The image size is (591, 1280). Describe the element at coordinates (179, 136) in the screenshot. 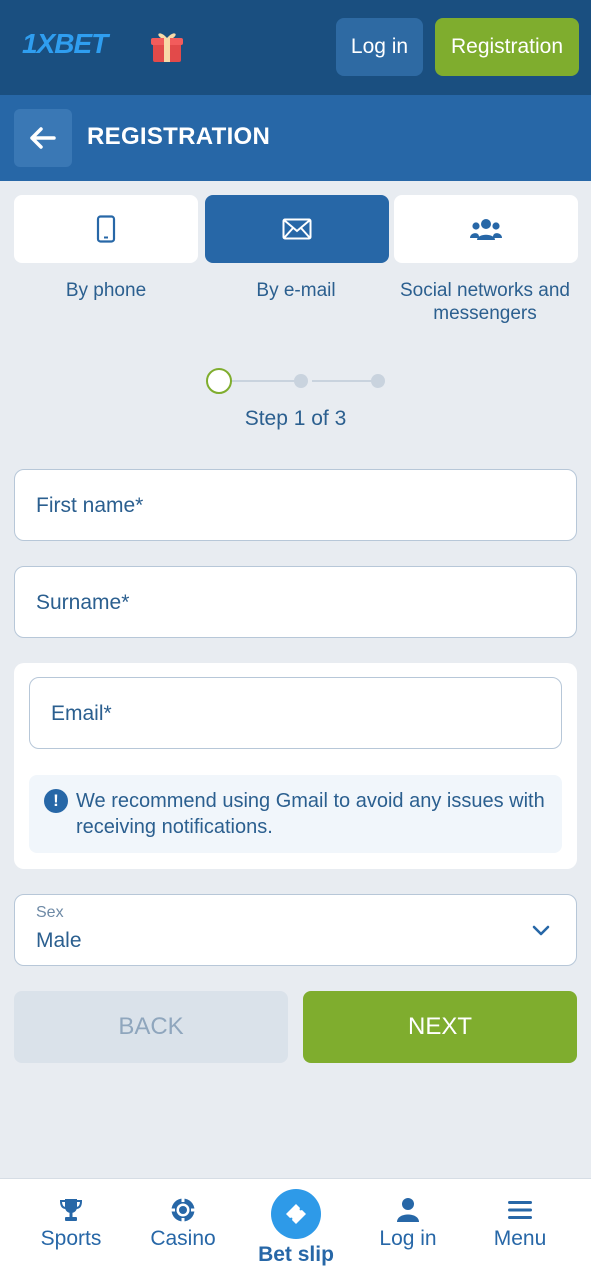

I see `page-title: REGISTRATION` at that location.